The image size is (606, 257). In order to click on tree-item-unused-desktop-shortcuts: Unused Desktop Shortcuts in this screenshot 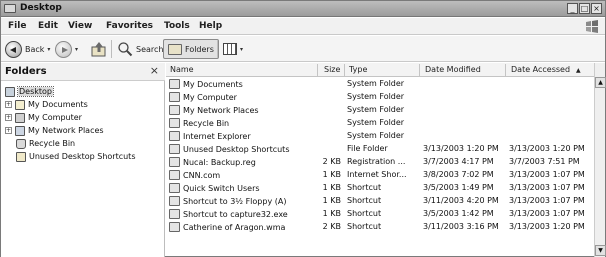, I will do `click(75, 156)`.